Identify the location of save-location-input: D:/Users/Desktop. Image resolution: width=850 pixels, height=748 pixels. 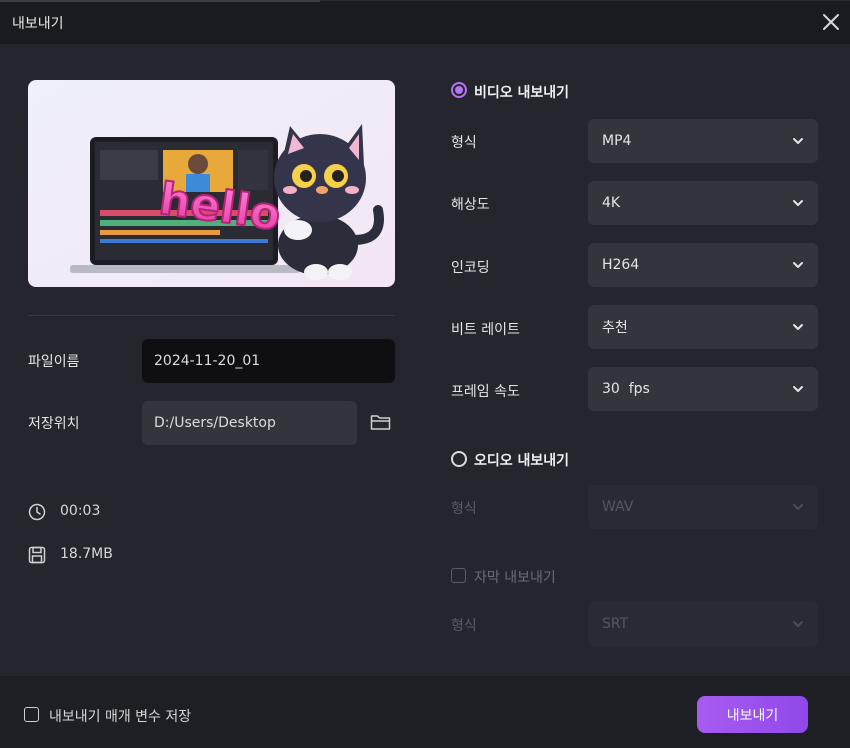
(249, 423).